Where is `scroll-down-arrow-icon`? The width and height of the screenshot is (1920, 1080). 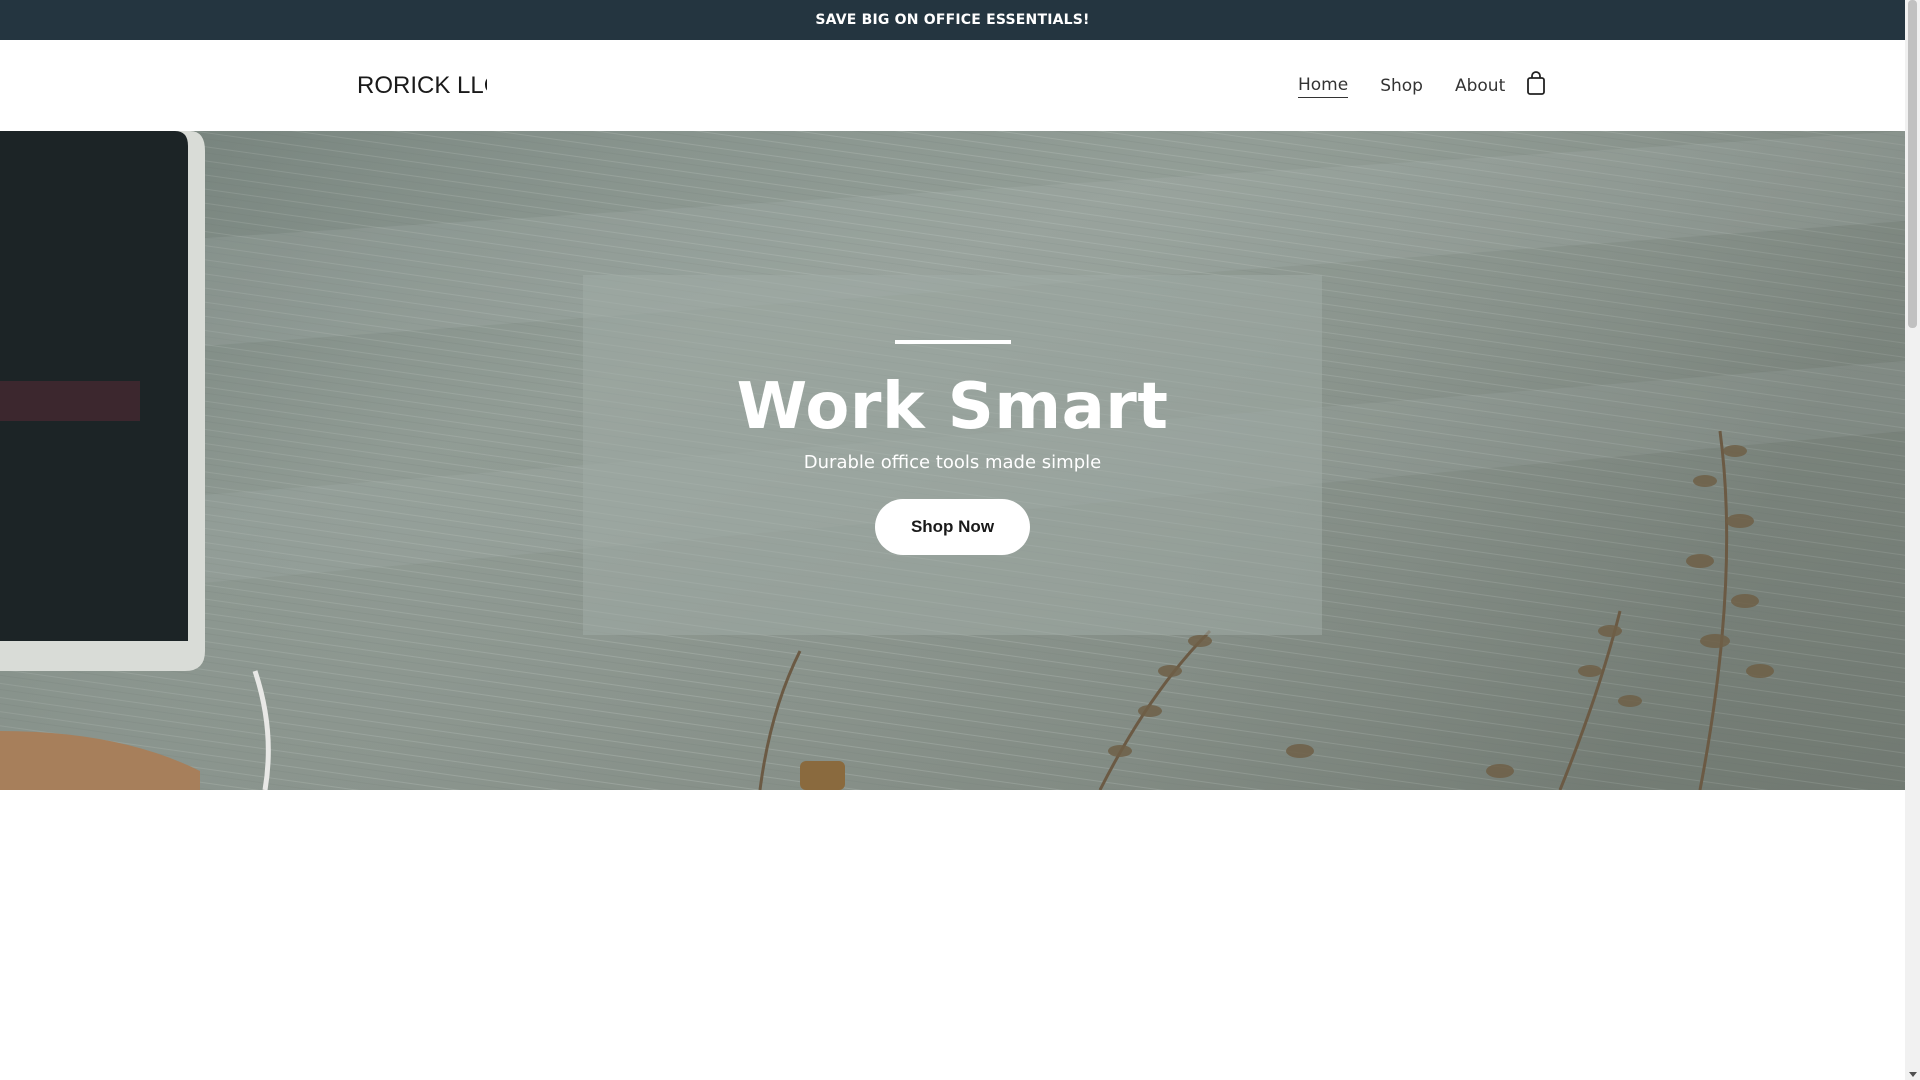 scroll-down-arrow-icon is located at coordinates (1913, 1074).